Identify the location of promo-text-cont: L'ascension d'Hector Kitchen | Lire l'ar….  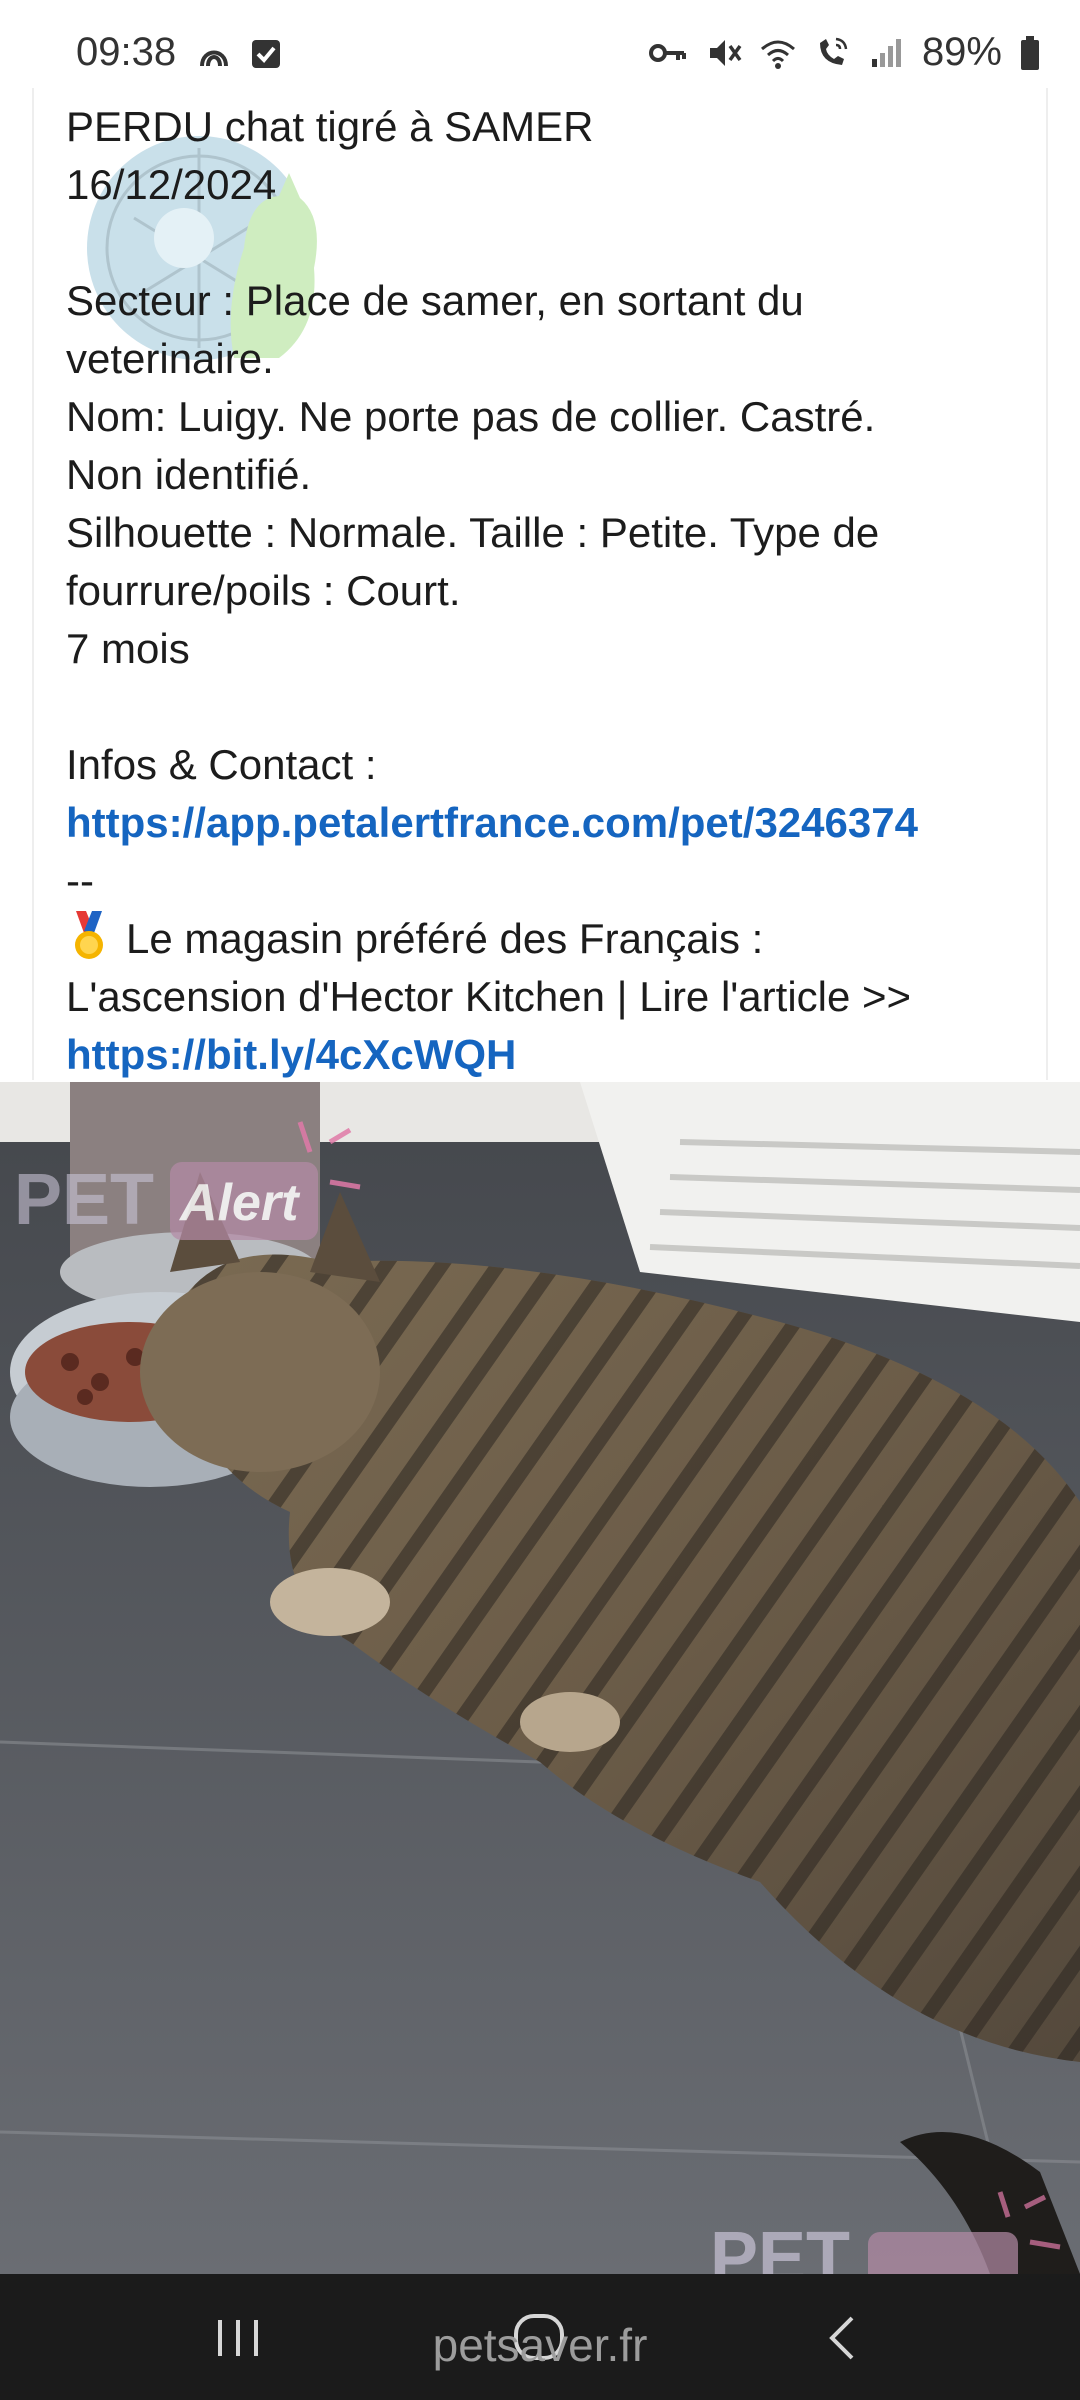
(489, 996).